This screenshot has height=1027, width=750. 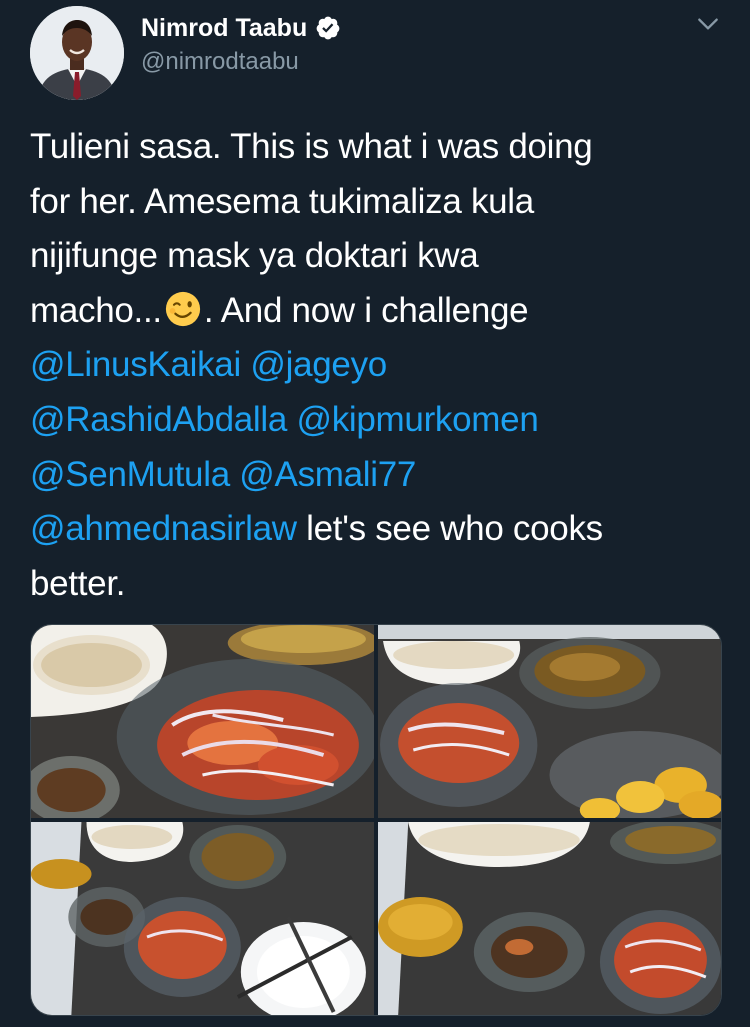 I want to click on tweet-line: @ahmednasirlaw let's see who cooks, so click(x=377, y=529).